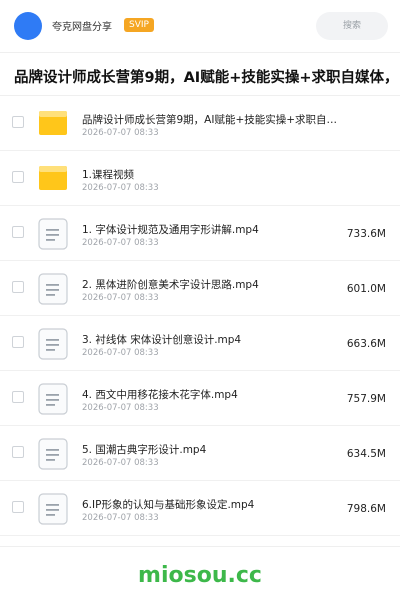 Image resolution: width=400 pixels, height=600 pixels. Describe the element at coordinates (366, 399) in the screenshot. I see `file-size: 757.9M` at that location.